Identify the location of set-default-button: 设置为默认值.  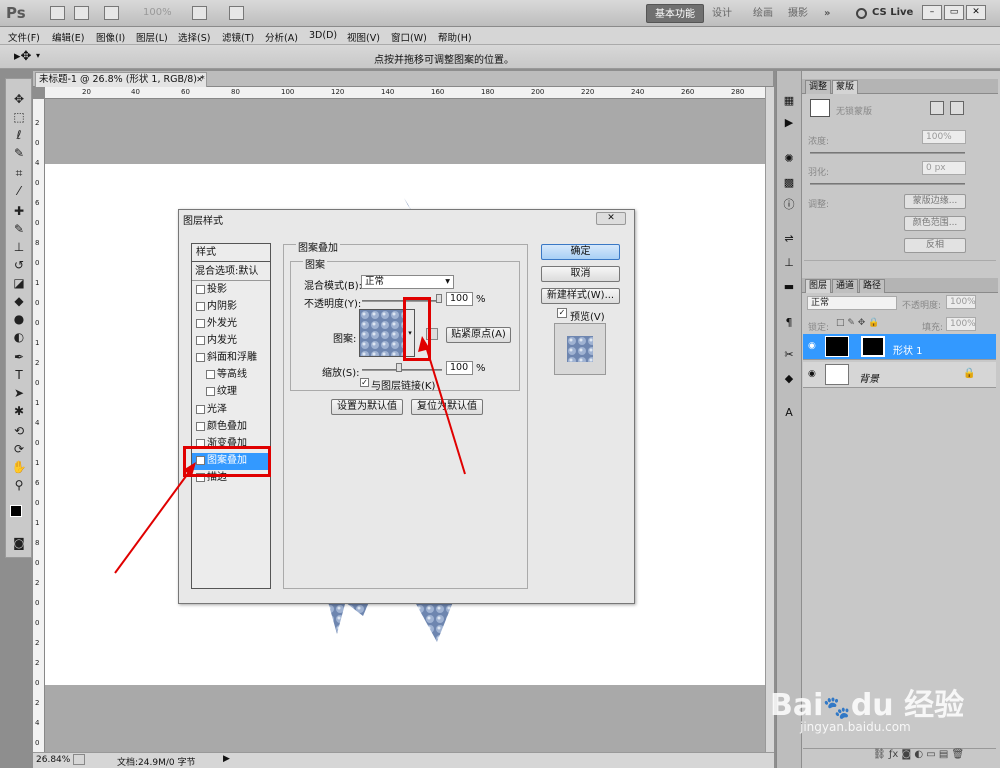
(367, 407).